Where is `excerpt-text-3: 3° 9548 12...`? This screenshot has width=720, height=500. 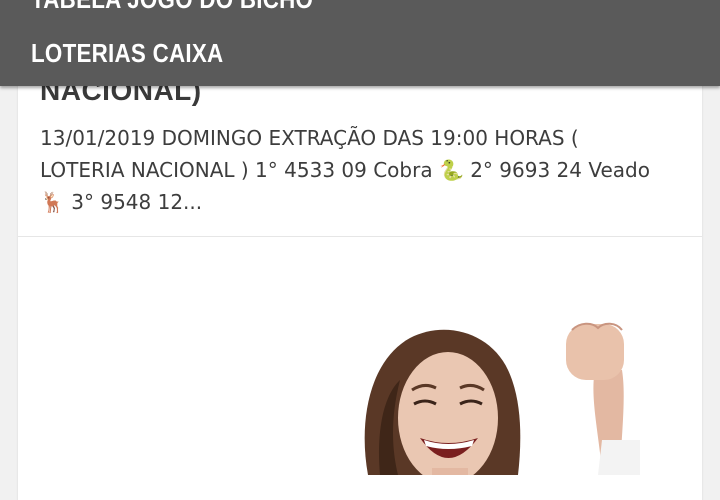 excerpt-text-3: 3° 9548 12... is located at coordinates (133, 202).